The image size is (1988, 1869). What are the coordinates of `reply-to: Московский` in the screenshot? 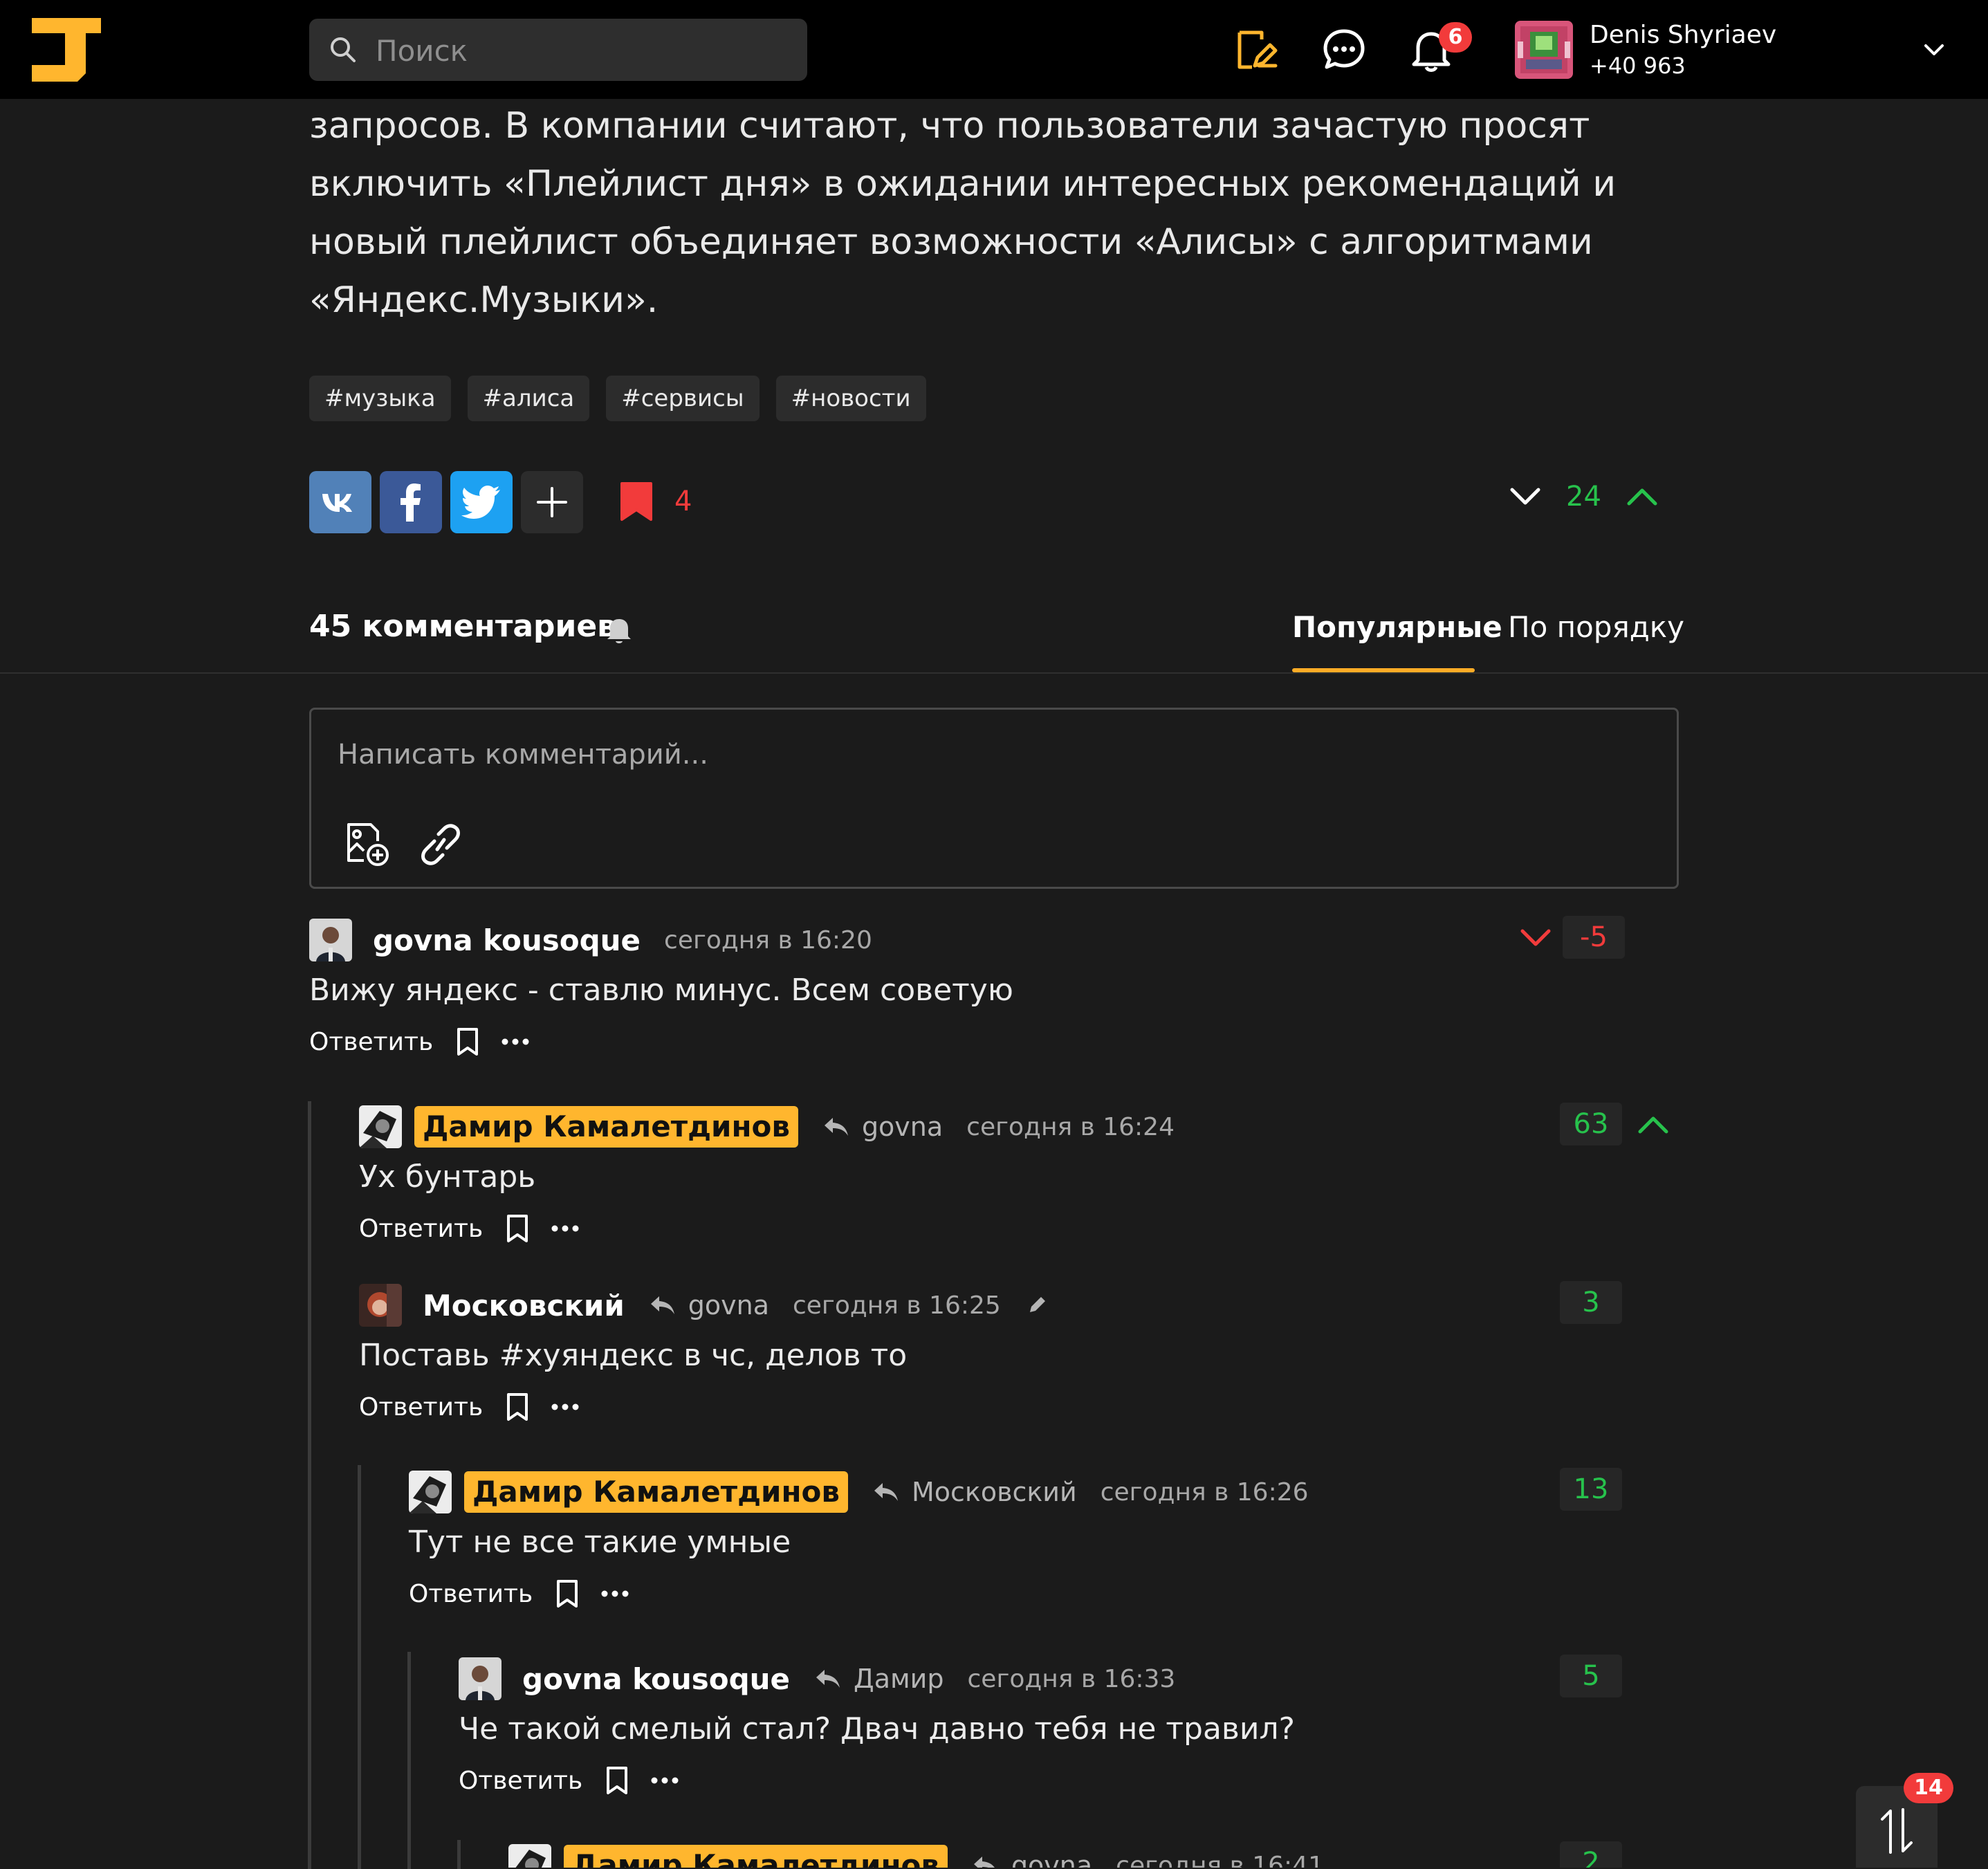 It's located at (975, 1492).